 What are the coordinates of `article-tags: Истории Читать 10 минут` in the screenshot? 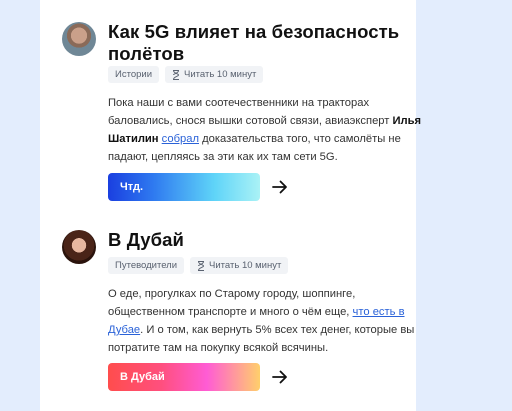 It's located at (186, 74).